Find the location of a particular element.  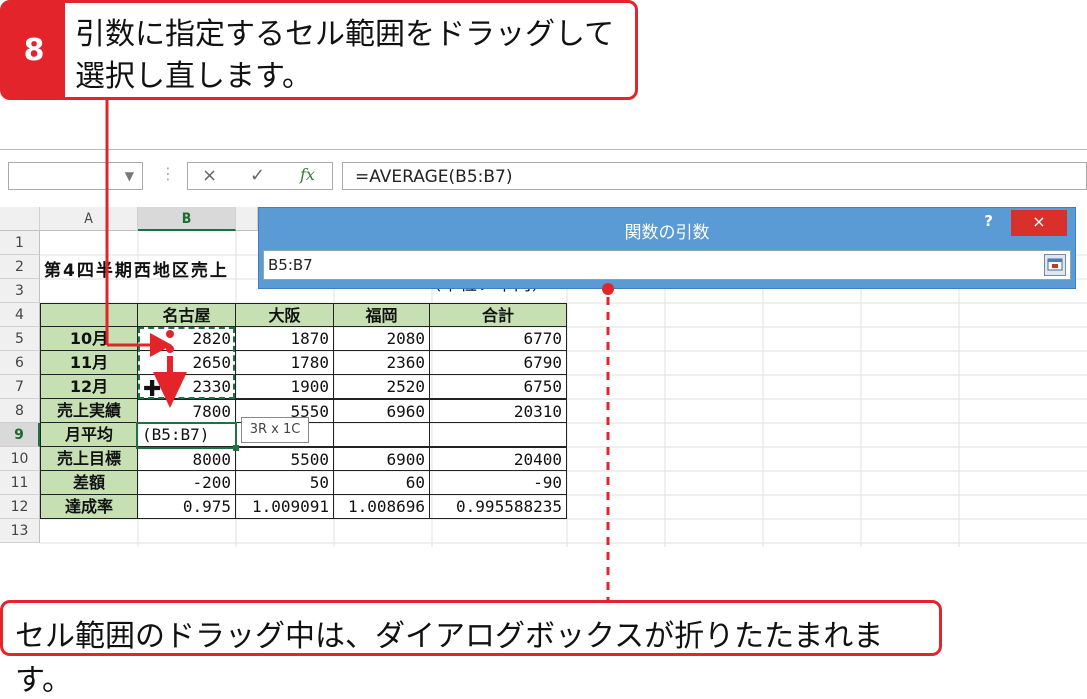

note-connector-line is located at coordinates (608, 441).